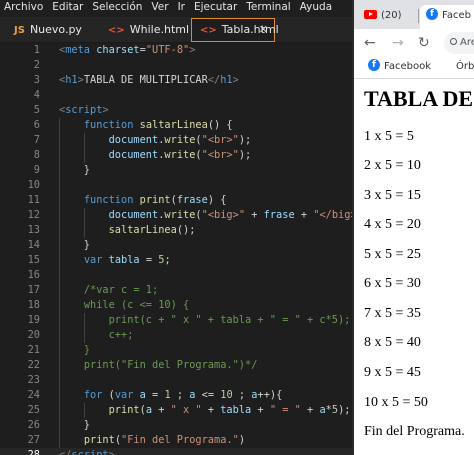 Image resolution: width=474 pixels, height=455 pixels. What do you see at coordinates (392, 165) in the screenshot?
I see `table-row: 2 x 5 = 10` at bounding box center [392, 165].